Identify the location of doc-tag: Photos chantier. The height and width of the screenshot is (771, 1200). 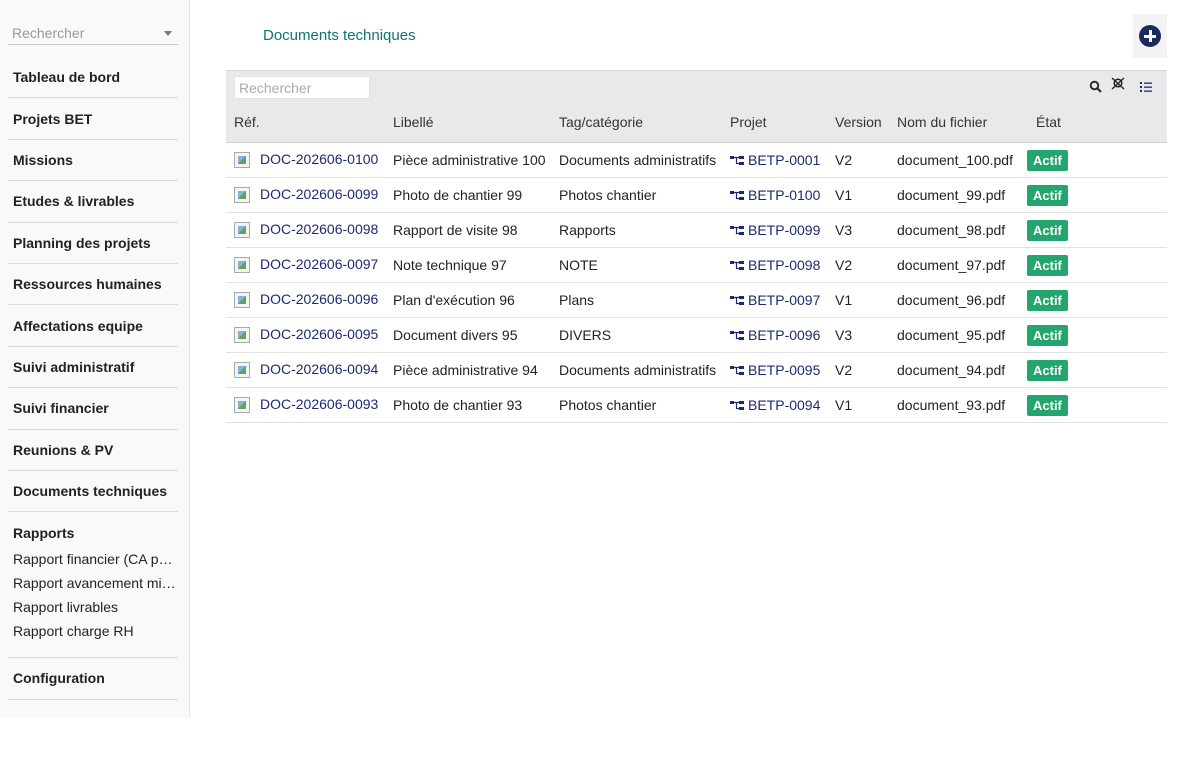
(608, 195).